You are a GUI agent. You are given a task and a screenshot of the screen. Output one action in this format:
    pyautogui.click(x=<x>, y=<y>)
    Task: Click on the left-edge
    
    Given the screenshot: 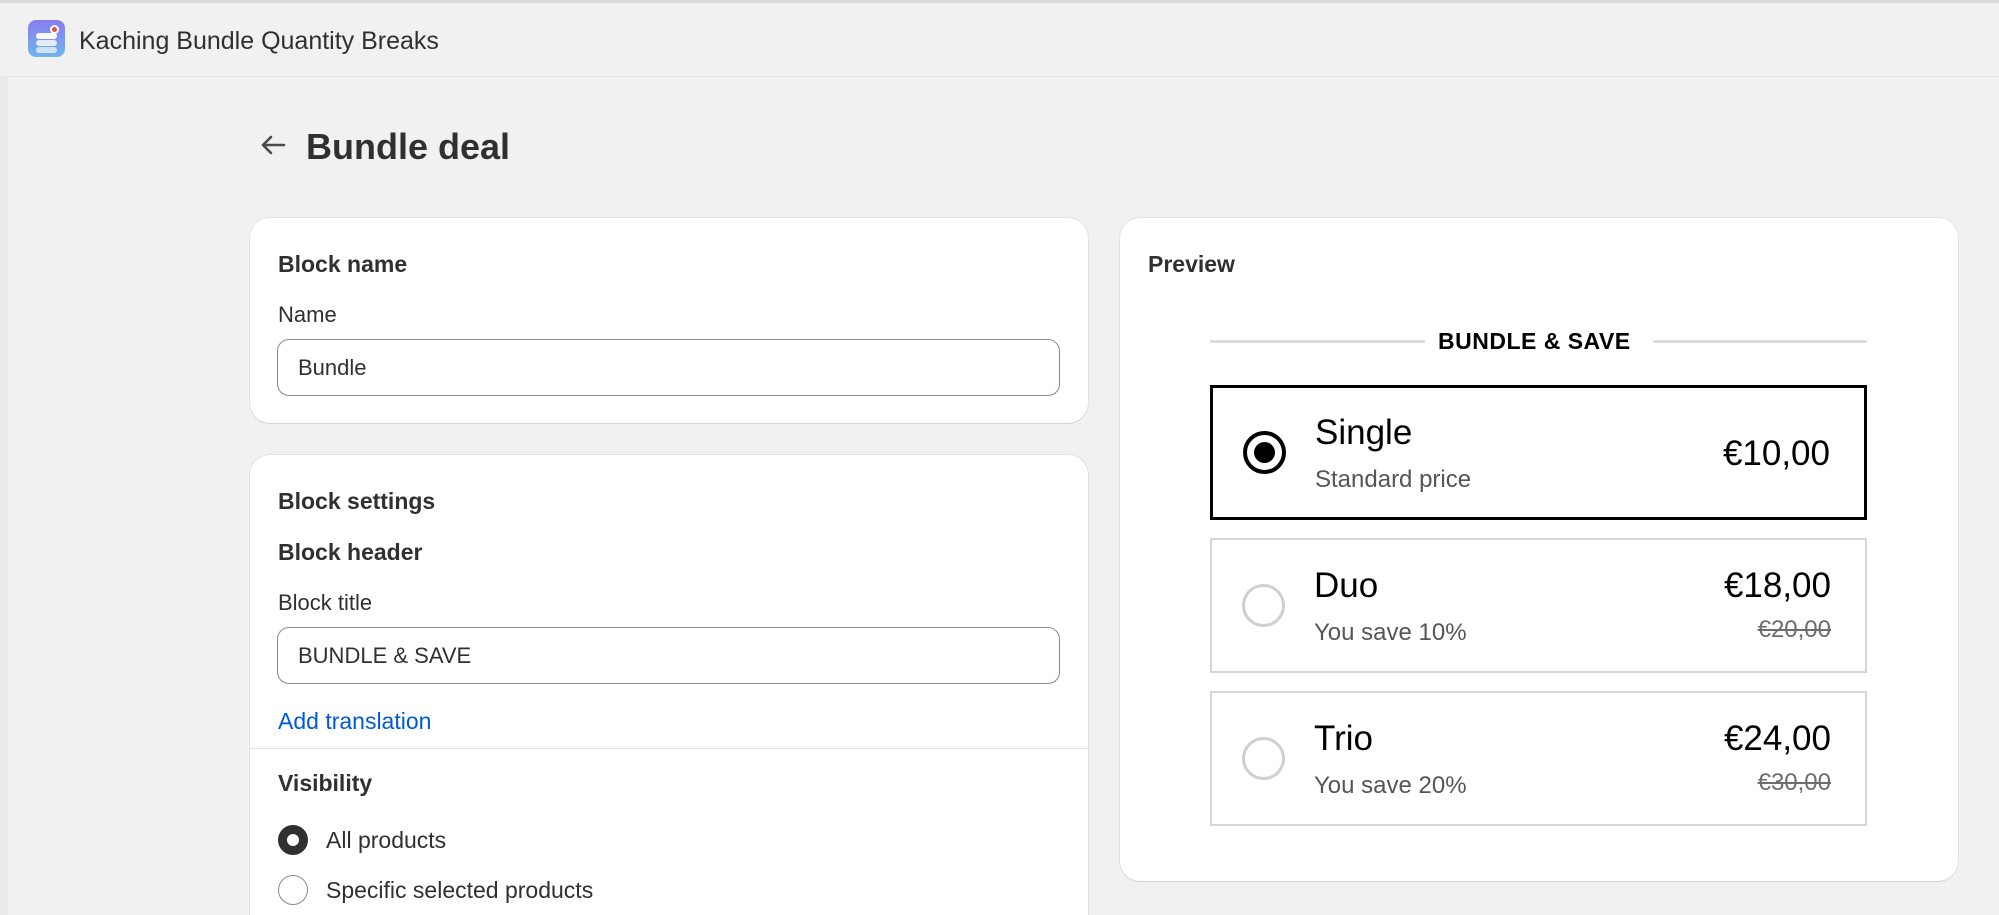 What is the action you would take?
    pyautogui.click(x=4, y=496)
    